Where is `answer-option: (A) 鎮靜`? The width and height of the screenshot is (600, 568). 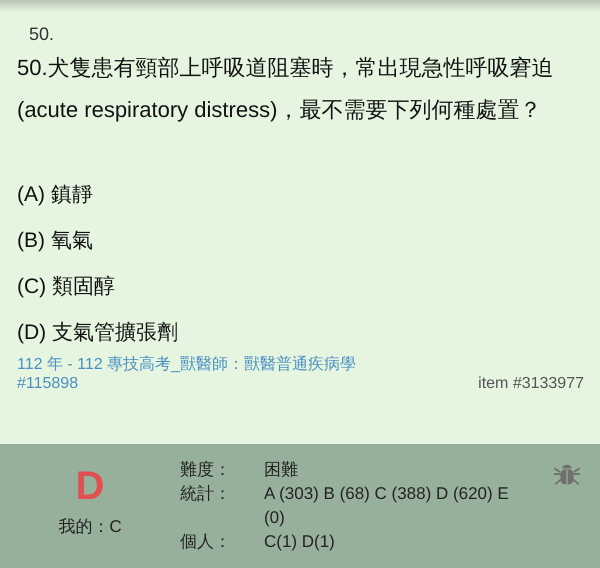 answer-option: (A) 鎮靜 is located at coordinates (55, 194).